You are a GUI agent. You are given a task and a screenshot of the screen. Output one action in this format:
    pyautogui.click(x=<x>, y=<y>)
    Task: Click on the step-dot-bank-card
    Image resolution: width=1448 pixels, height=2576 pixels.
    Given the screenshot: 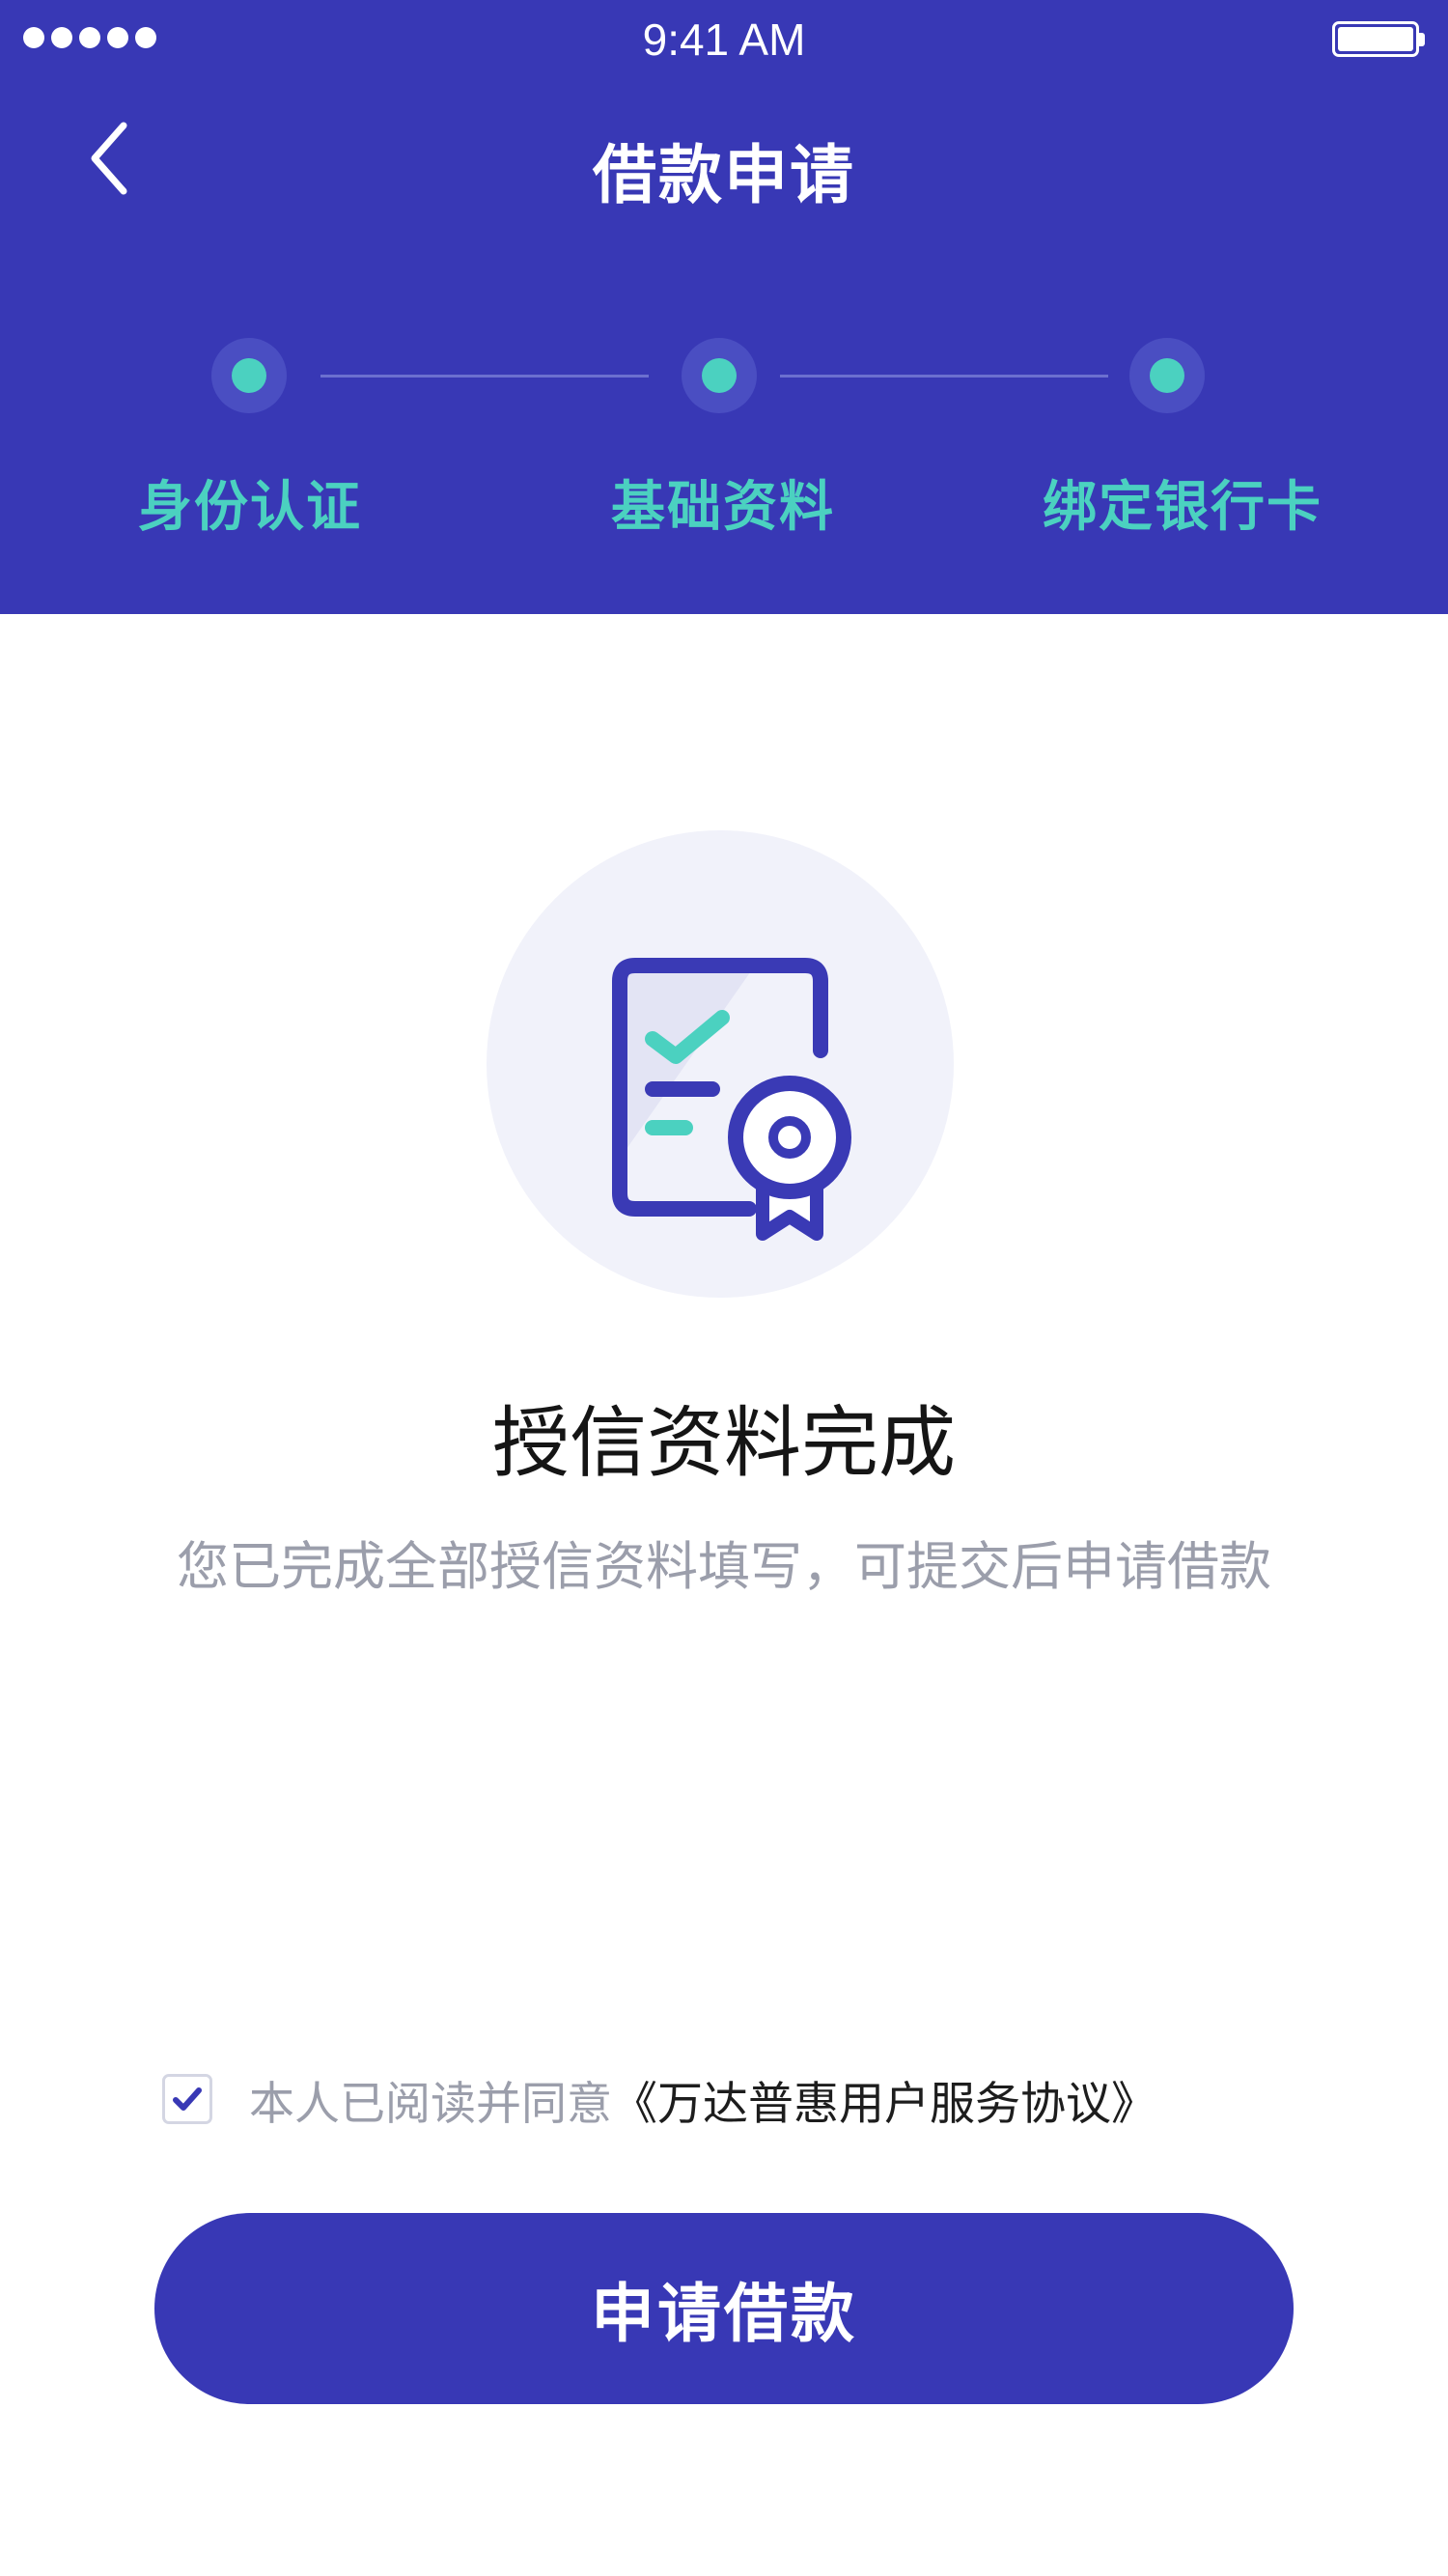 What is the action you would take?
    pyautogui.click(x=1167, y=376)
    